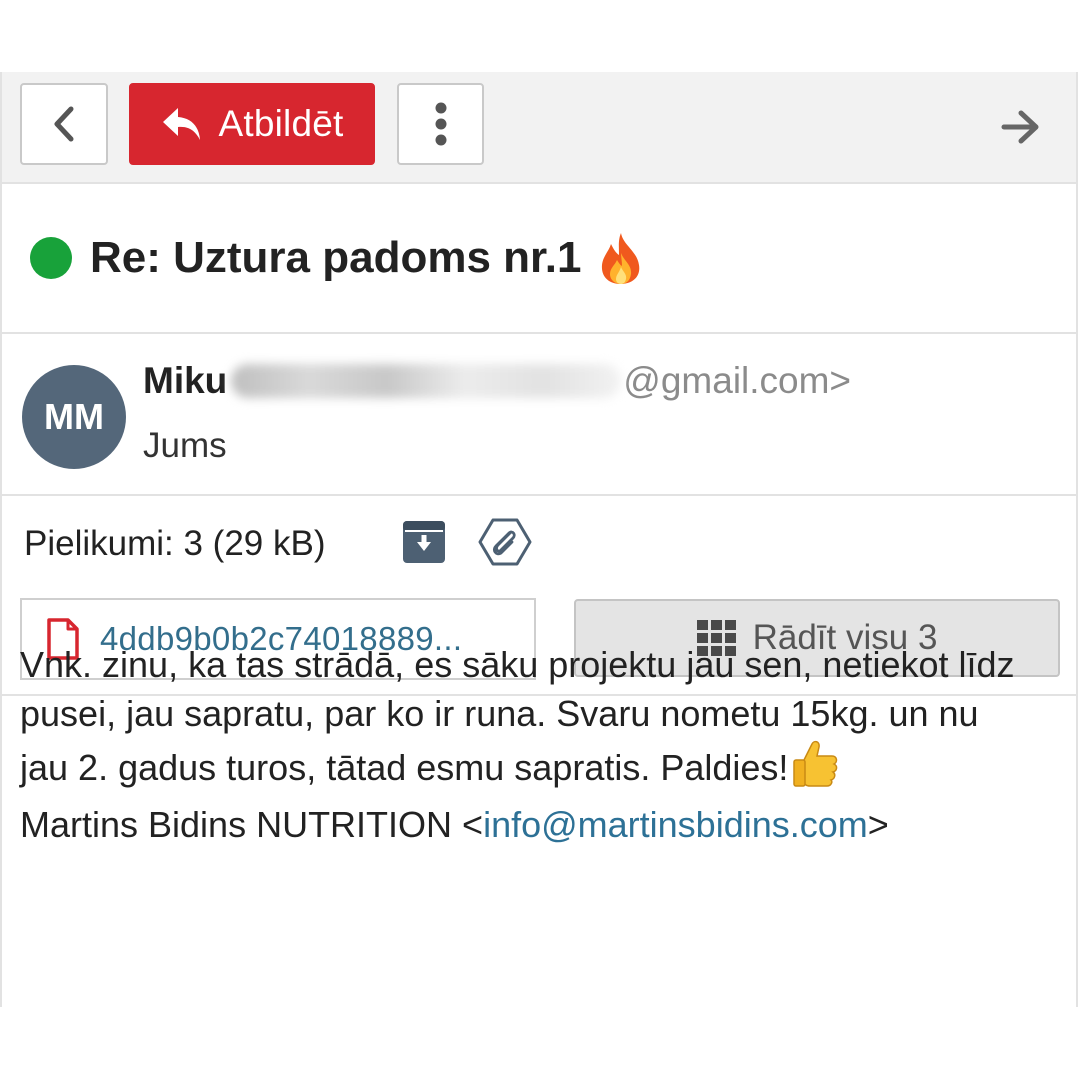  What do you see at coordinates (539, 544) in the screenshot?
I see `attachments-header: Pielikumi: 3 (29 kB)` at bounding box center [539, 544].